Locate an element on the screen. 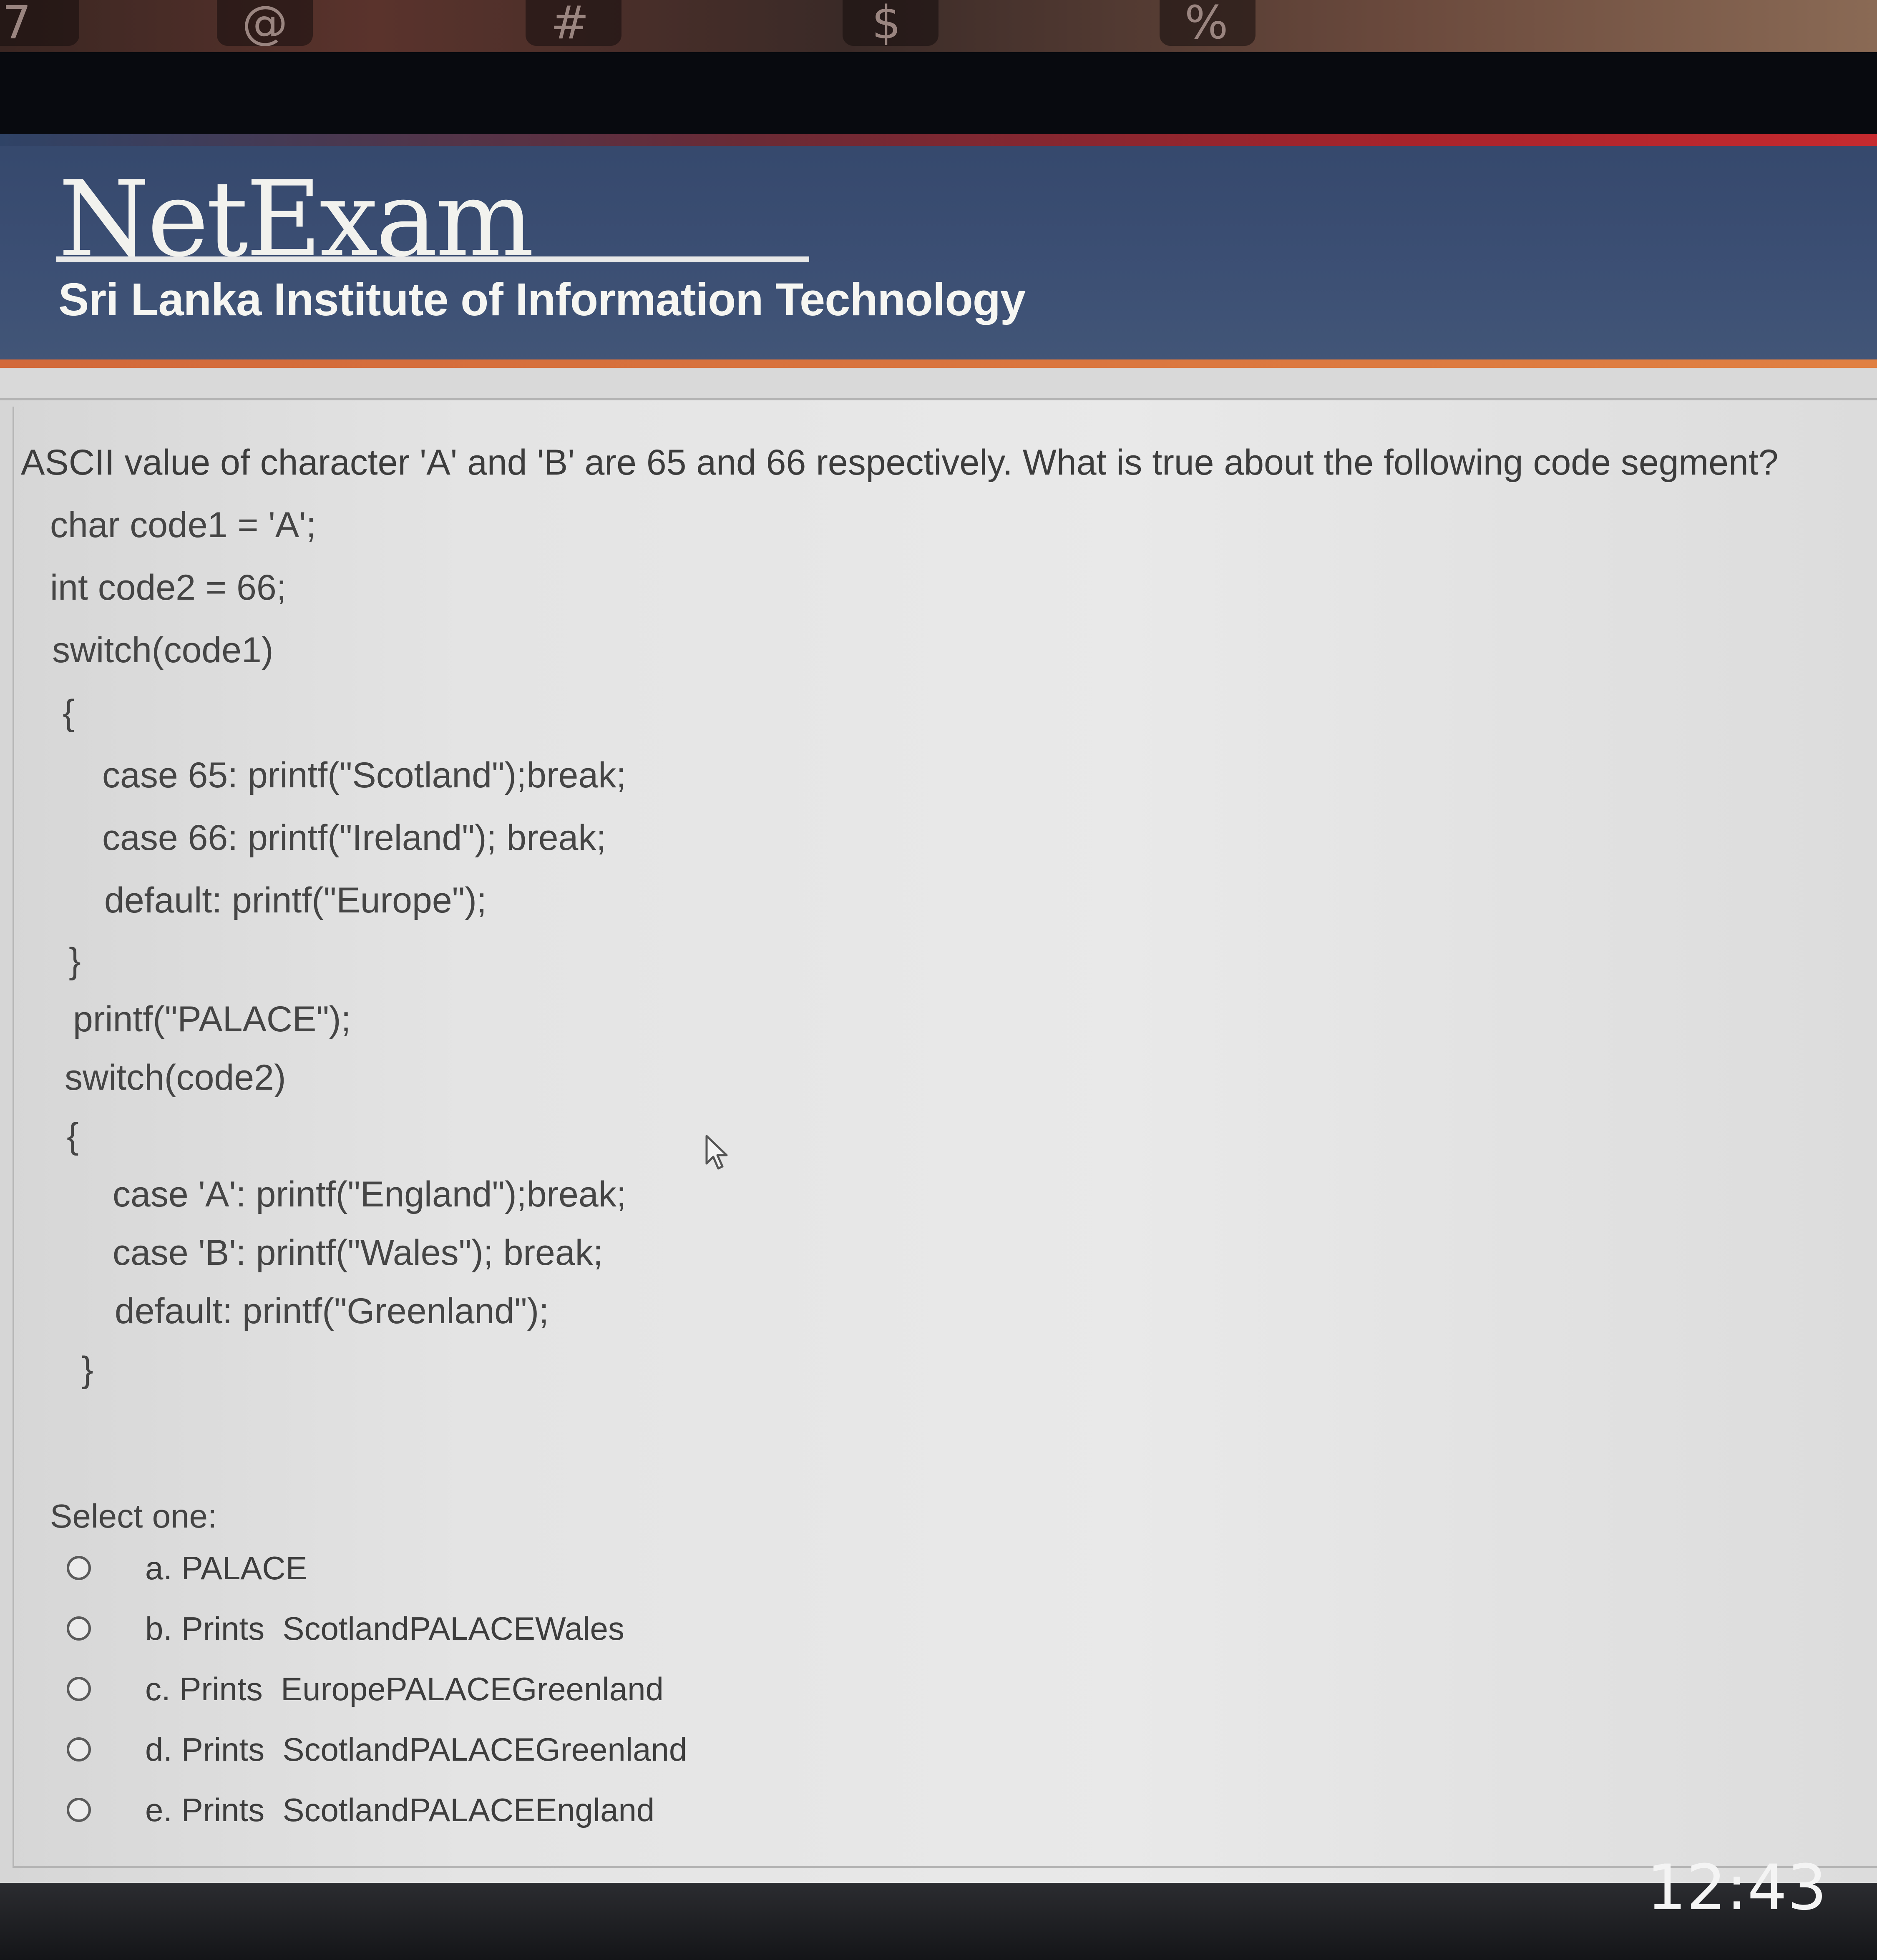  option-label: a. PALACE is located at coordinates (226, 1567).